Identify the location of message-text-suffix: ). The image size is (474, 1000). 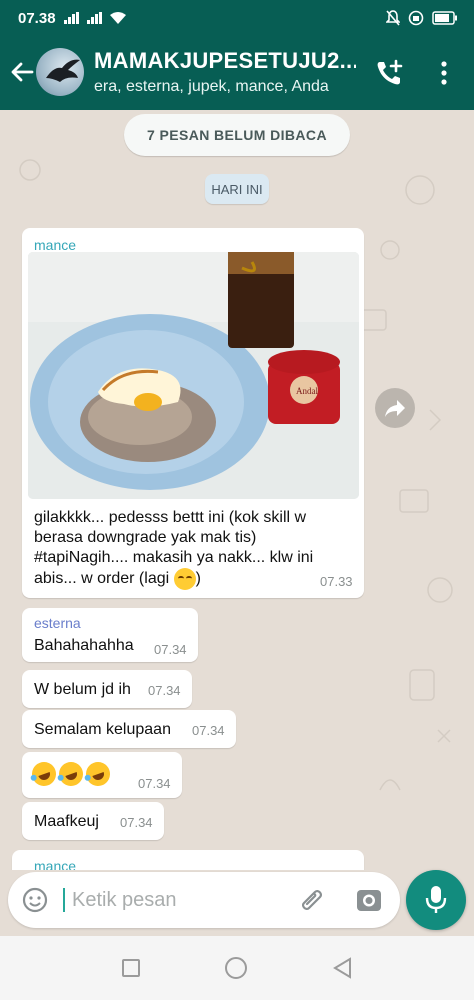
(198, 579).